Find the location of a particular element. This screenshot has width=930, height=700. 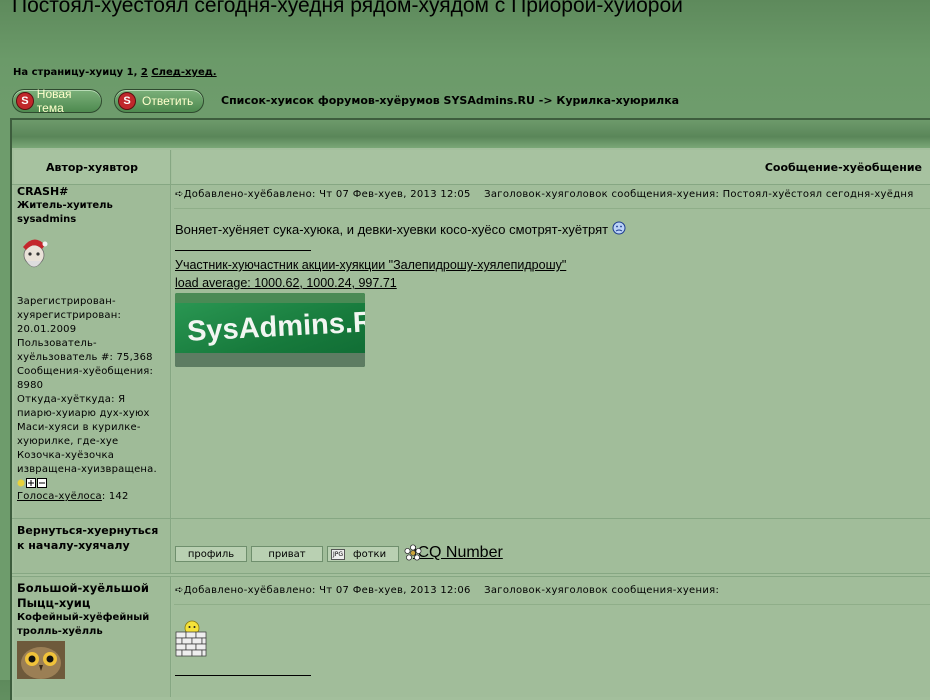

column-header-author: Автор-хуявтор is located at coordinates (92, 167).